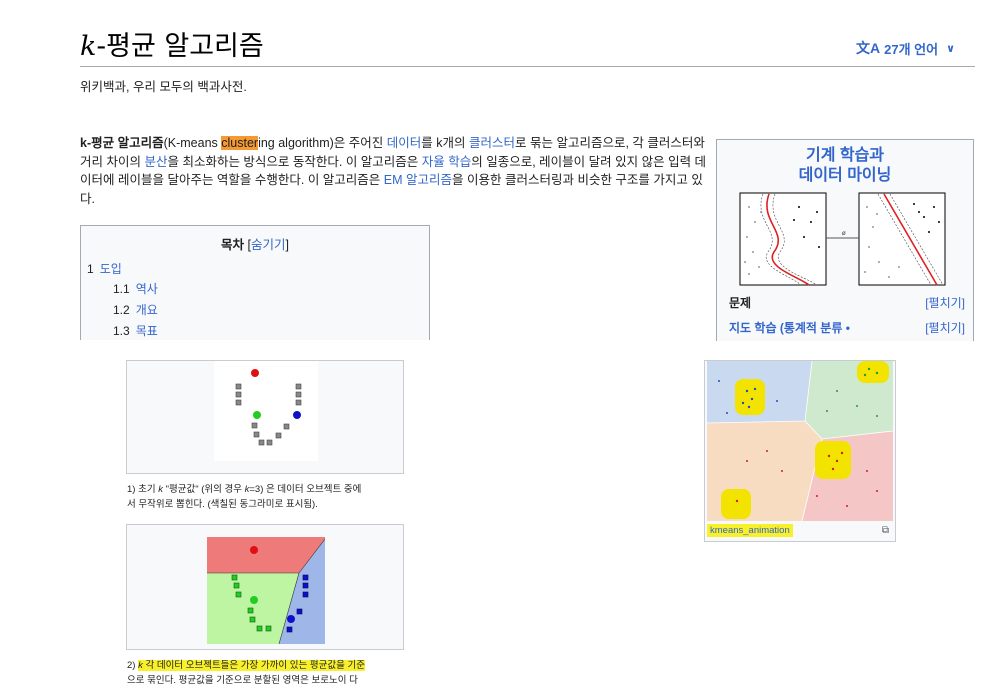 This screenshot has height=700, width=1000. Describe the element at coordinates (266, 590) in the screenshot. I see `voronoi-diagram` at that location.